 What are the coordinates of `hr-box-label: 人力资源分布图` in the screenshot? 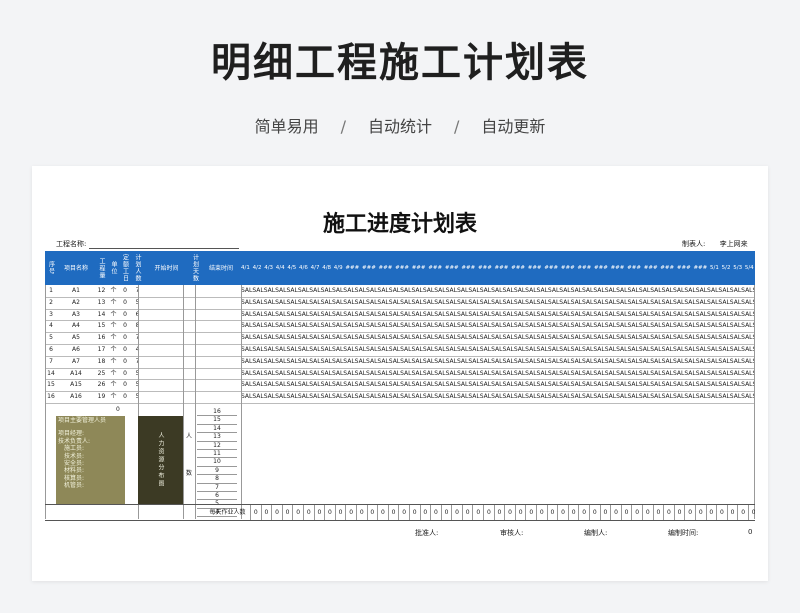 It's located at (160, 460).